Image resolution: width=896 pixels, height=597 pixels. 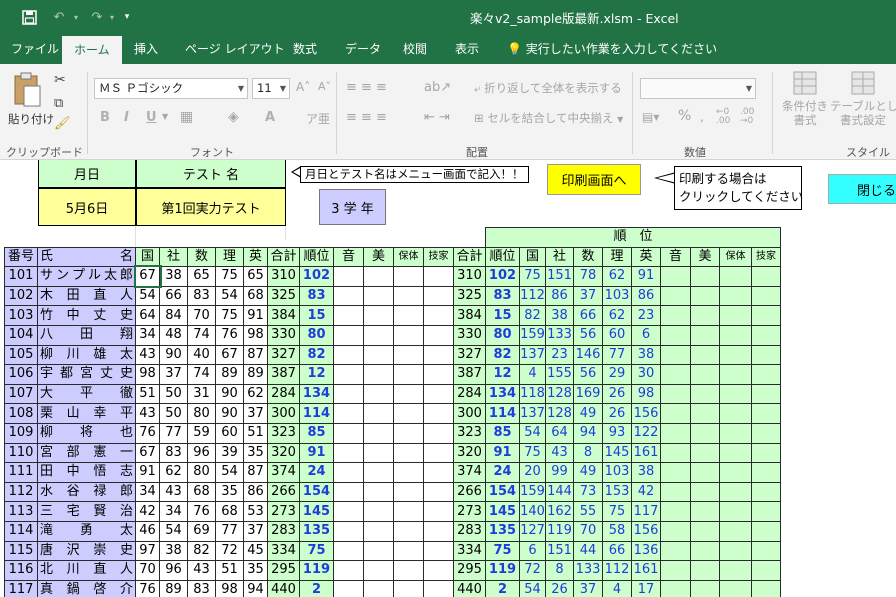 I want to click on subject-score: 34, so click(x=173, y=511).